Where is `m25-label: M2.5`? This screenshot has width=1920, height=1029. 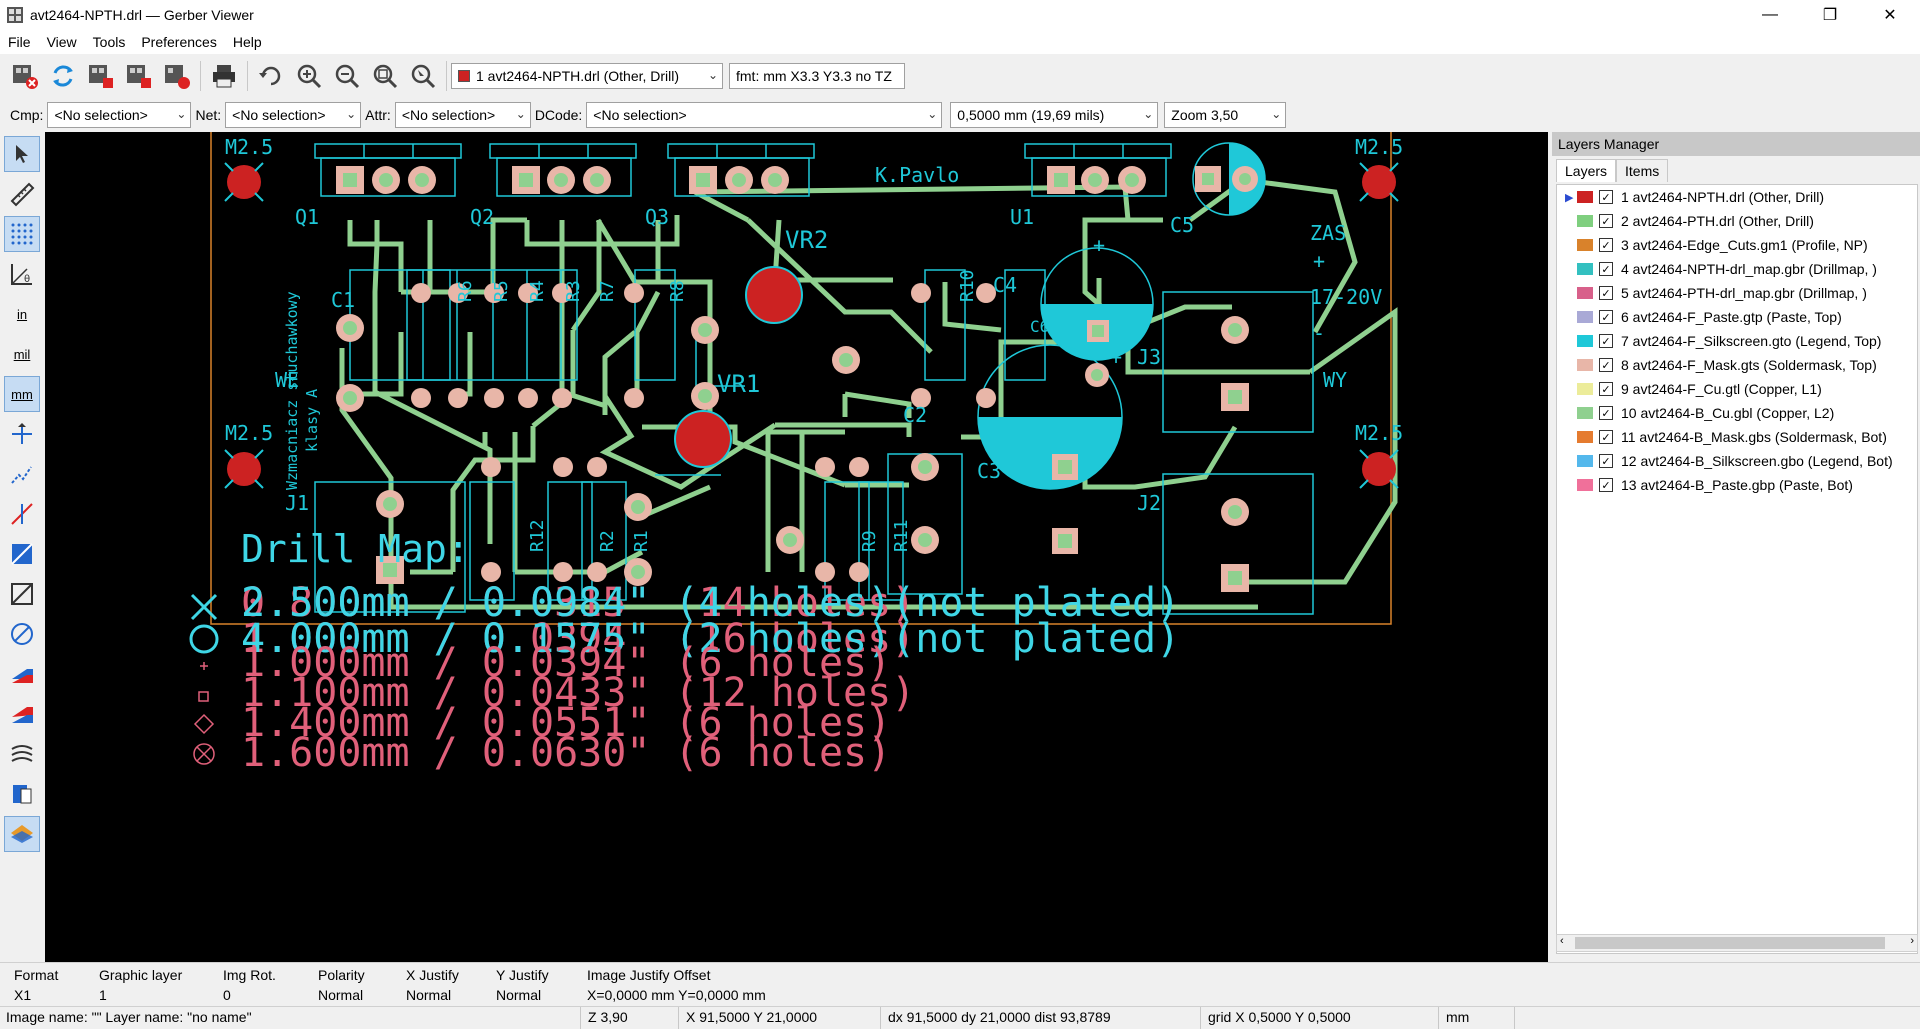
m25-label: M2.5 is located at coordinates (1379, 433).